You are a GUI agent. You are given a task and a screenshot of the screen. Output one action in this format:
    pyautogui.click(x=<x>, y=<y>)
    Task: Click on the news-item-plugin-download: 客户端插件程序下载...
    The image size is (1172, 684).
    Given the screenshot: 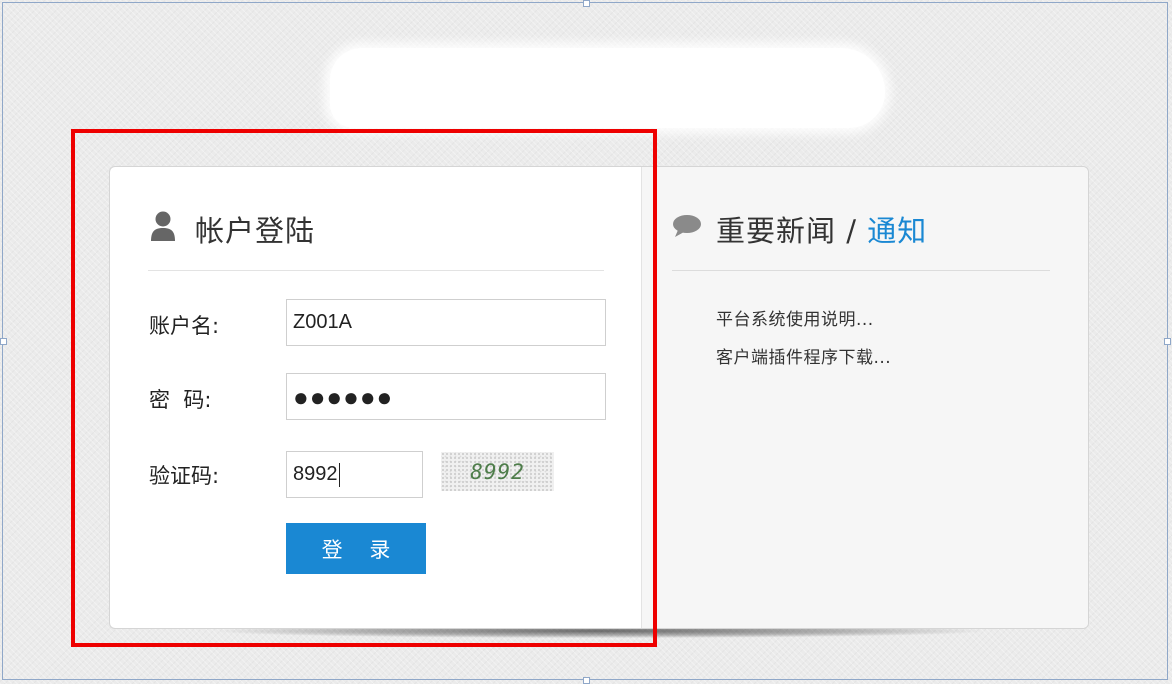 What is the action you would take?
    pyautogui.click(x=803, y=355)
    